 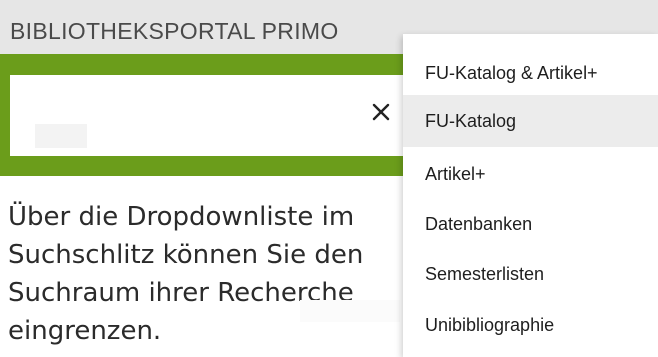 I want to click on scope-option-artikel: Artikel+, so click(x=530, y=174).